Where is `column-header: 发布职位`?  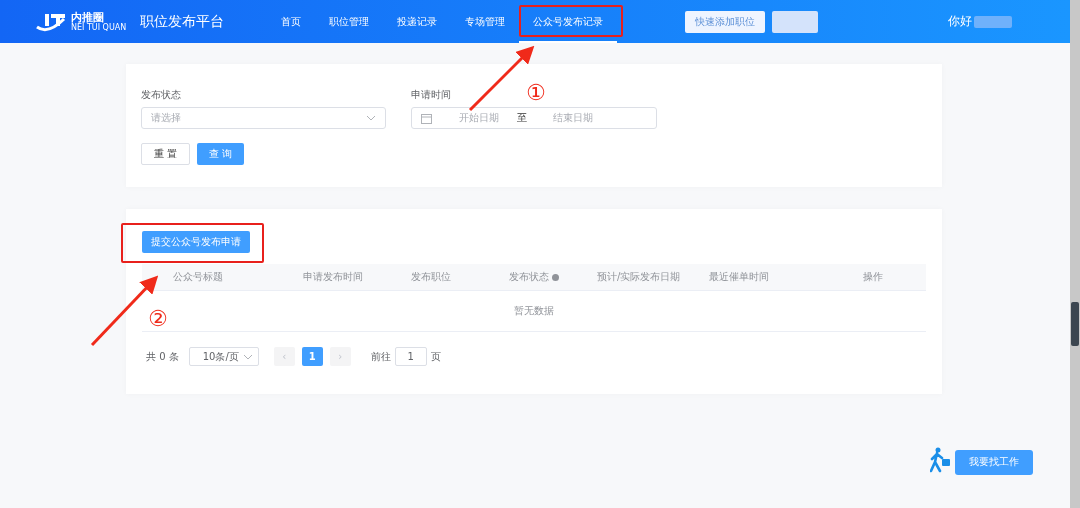
column-header: 发布职位 is located at coordinates (431, 277).